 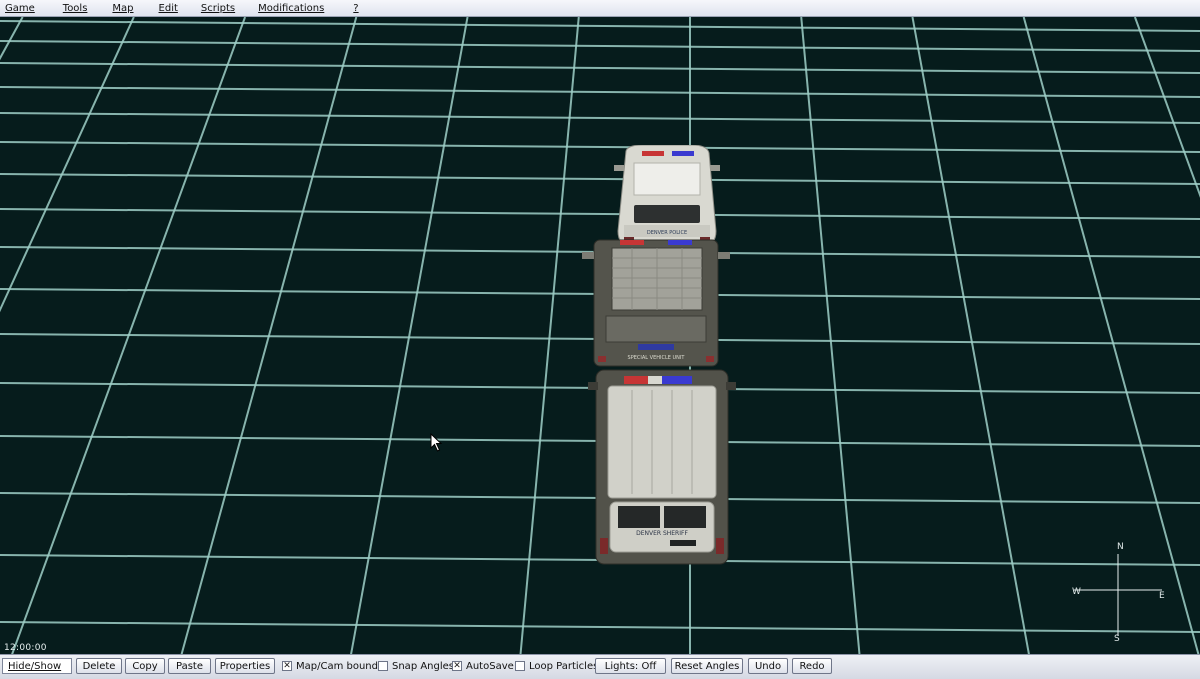 What do you see at coordinates (99, 666) in the screenshot?
I see `delete-button: Delete` at bounding box center [99, 666].